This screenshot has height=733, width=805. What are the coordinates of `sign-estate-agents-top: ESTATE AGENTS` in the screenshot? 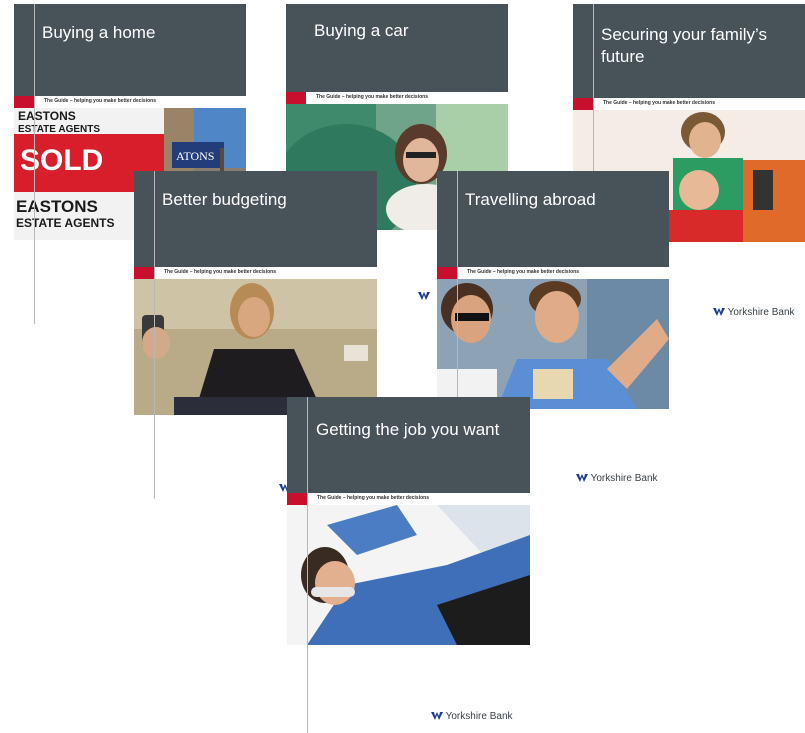 It's located at (59, 129).